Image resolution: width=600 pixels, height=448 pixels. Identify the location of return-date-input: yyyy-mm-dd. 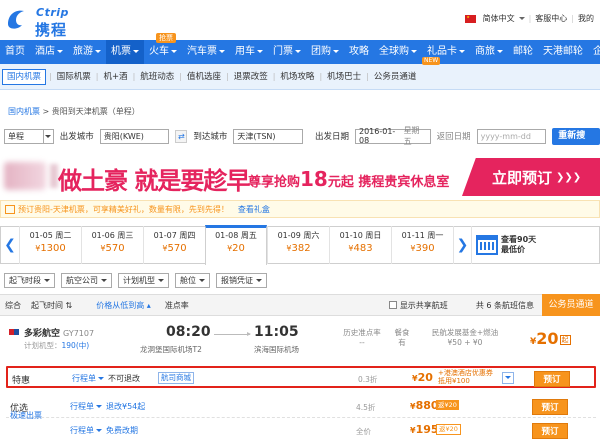
(511, 136).